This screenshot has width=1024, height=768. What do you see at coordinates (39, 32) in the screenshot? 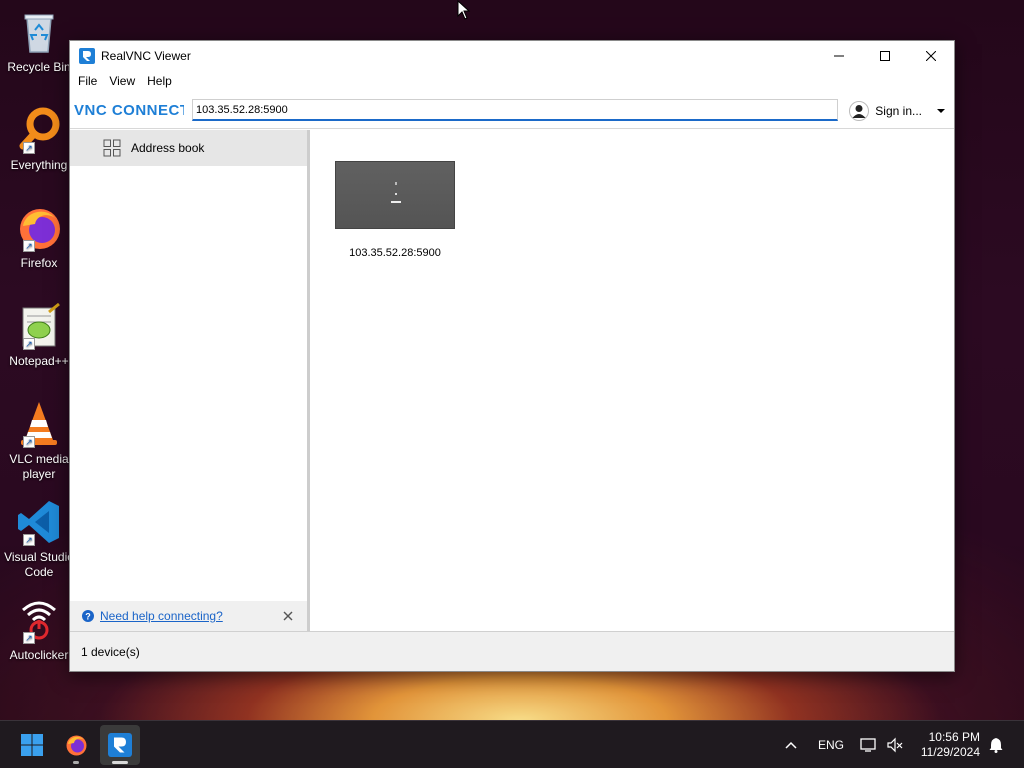
I see `recycle-bin-icon` at bounding box center [39, 32].